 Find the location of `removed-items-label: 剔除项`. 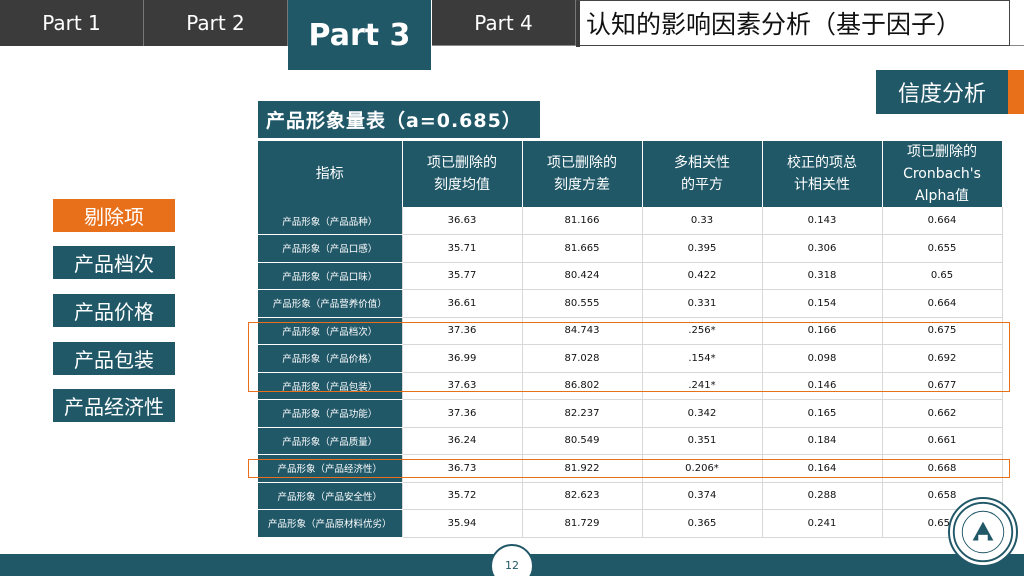

removed-items-label: 剔除项 is located at coordinates (114, 215).